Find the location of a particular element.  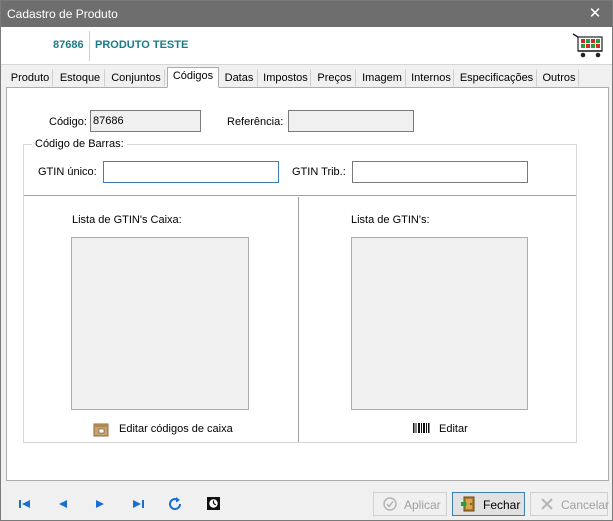

gtin-unico-label: GTIN único: is located at coordinates (67, 172).